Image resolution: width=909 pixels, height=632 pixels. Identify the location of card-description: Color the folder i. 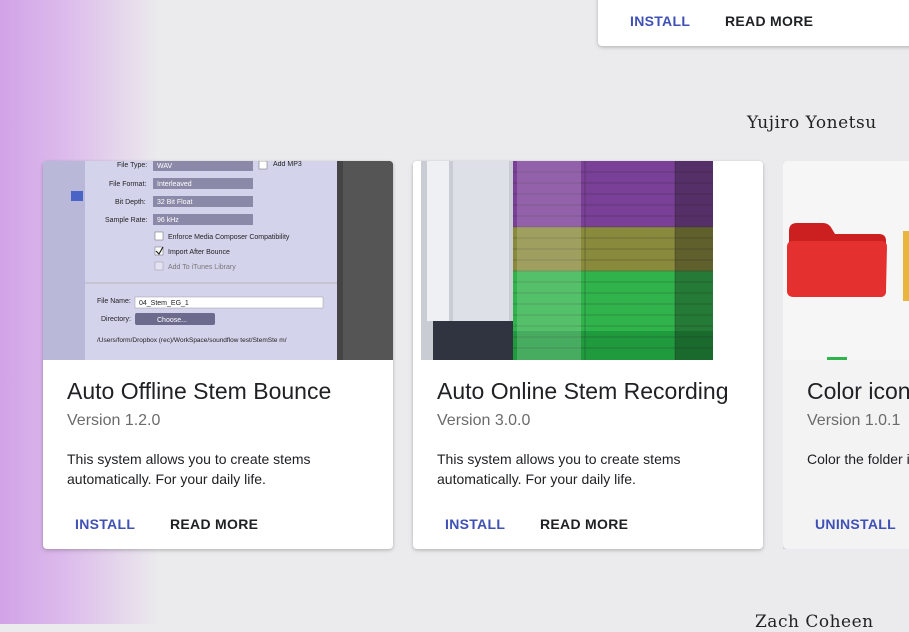
(858, 459).